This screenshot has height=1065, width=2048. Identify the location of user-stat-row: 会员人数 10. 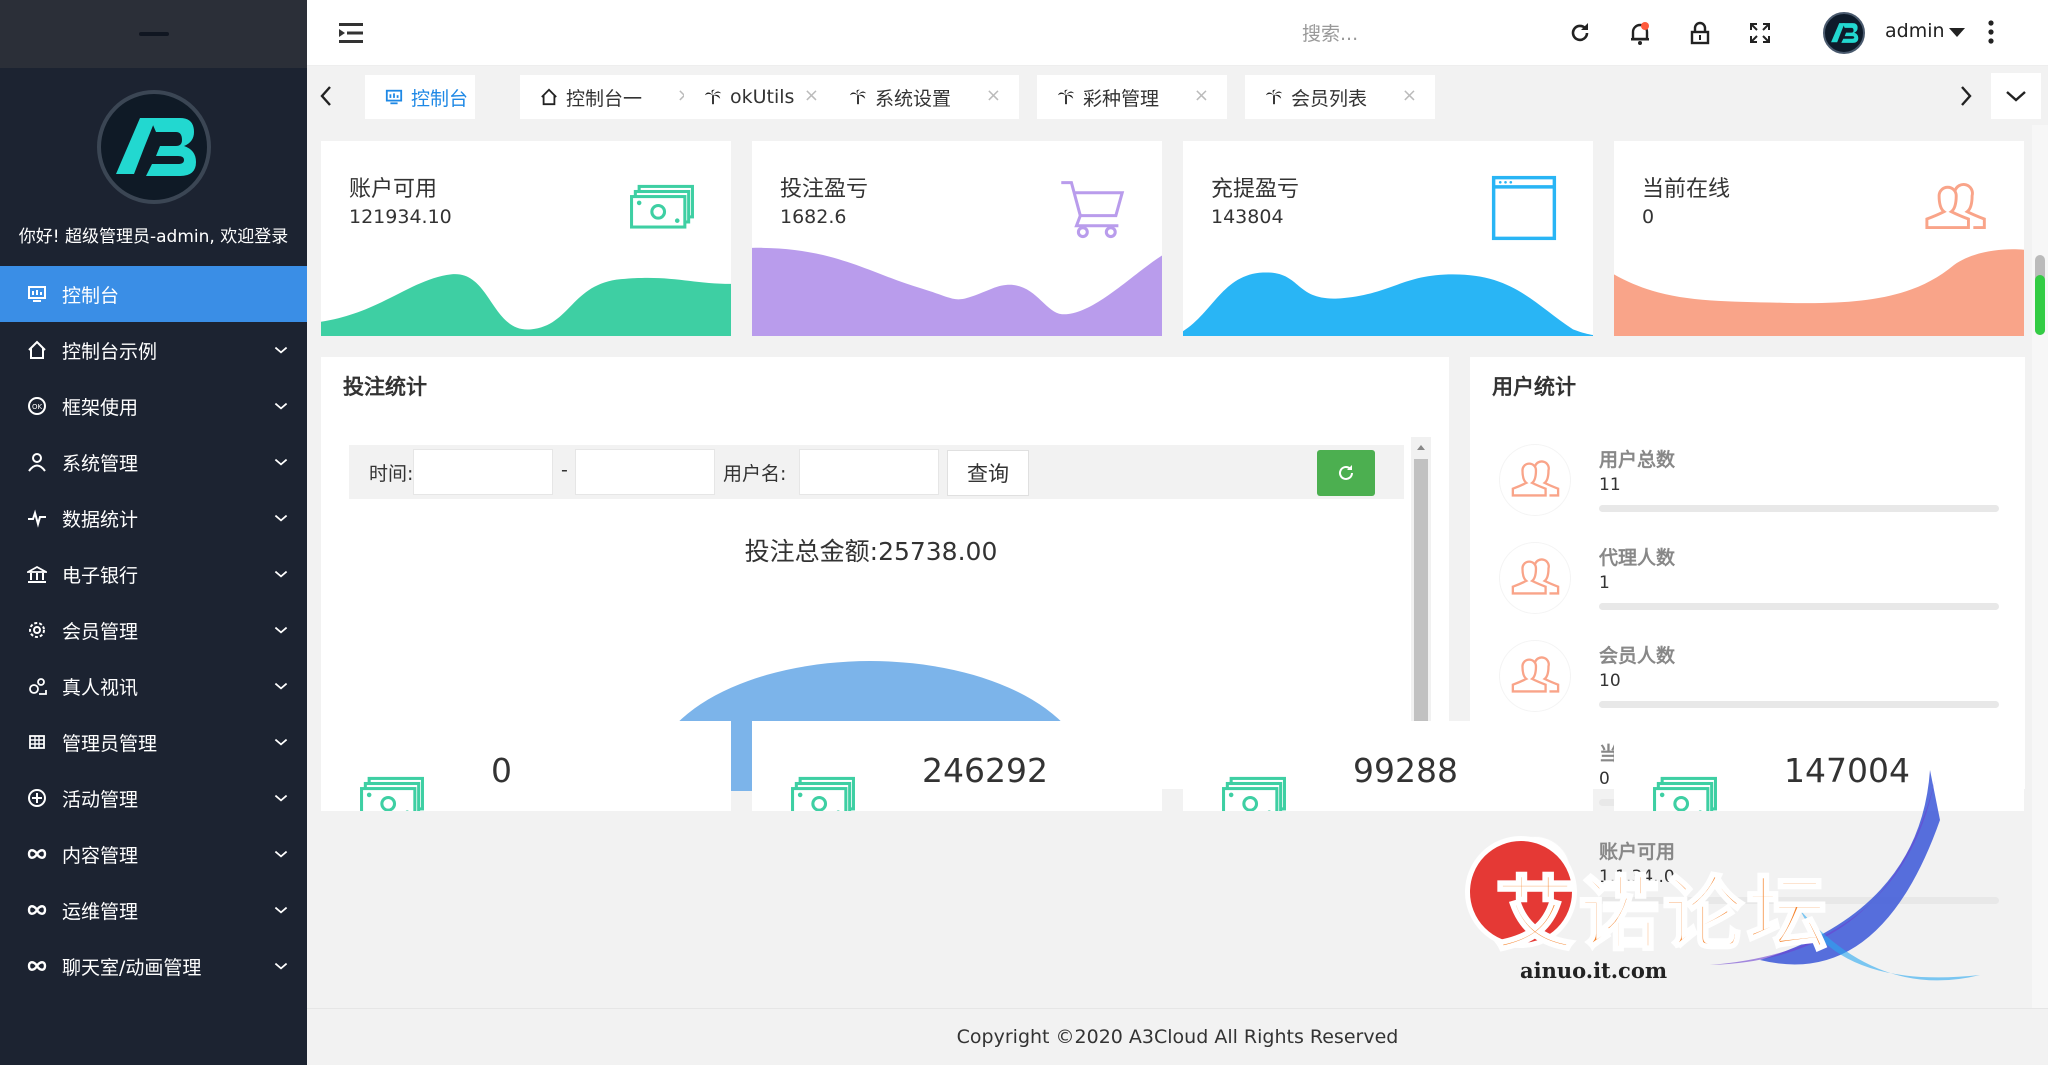
(1750, 686).